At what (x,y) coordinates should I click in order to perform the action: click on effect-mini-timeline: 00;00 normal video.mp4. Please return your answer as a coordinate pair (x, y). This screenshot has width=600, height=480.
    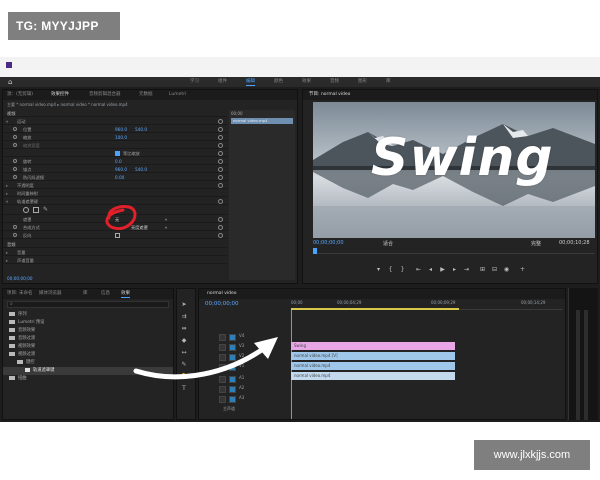
    Looking at the image, I should click on (262, 195).